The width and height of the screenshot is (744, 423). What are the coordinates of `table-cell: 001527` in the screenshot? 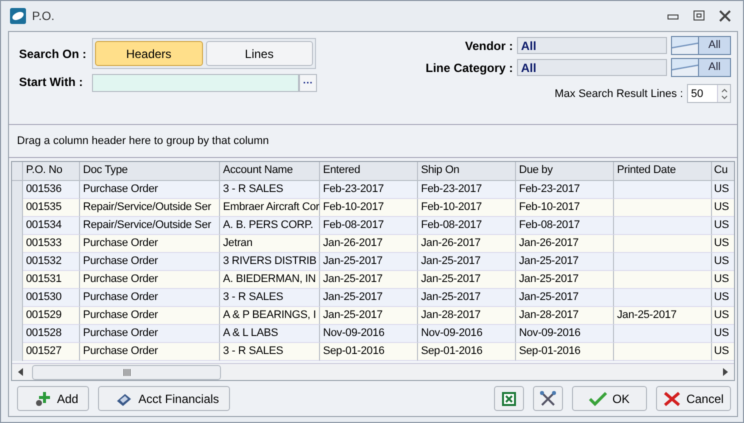 It's located at (51, 352).